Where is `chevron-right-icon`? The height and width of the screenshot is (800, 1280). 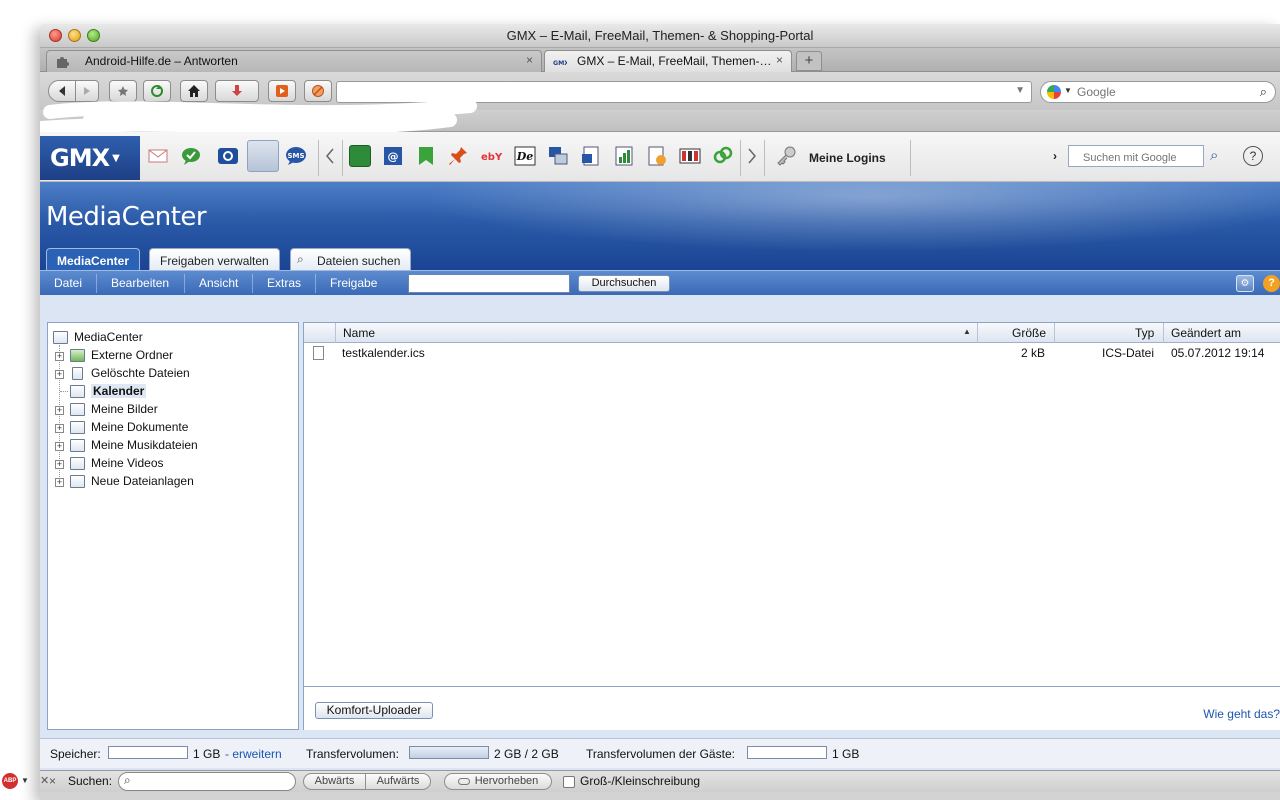 chevron-right-icon is located at coordinates (752, 156).